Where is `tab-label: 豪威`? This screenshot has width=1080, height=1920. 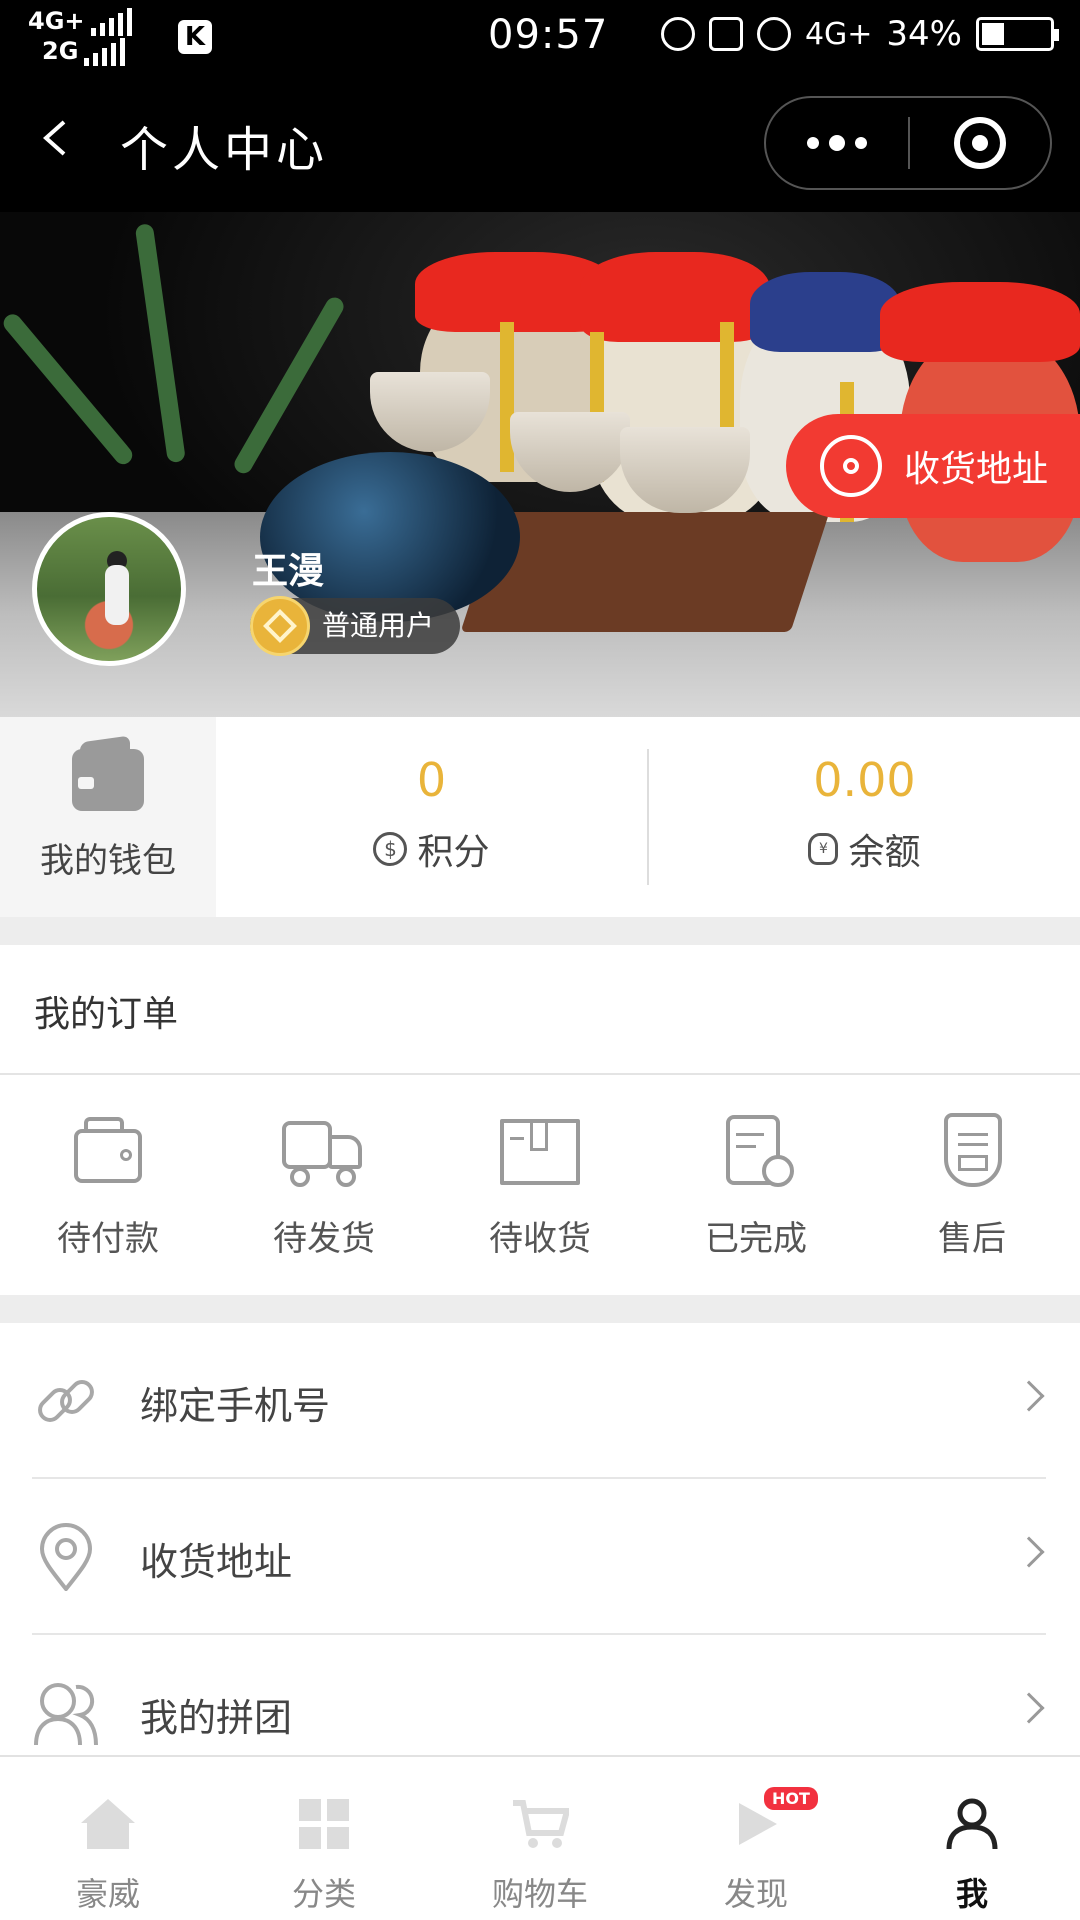
tab-label: 豪威 is located at coordinates (107, 1894).